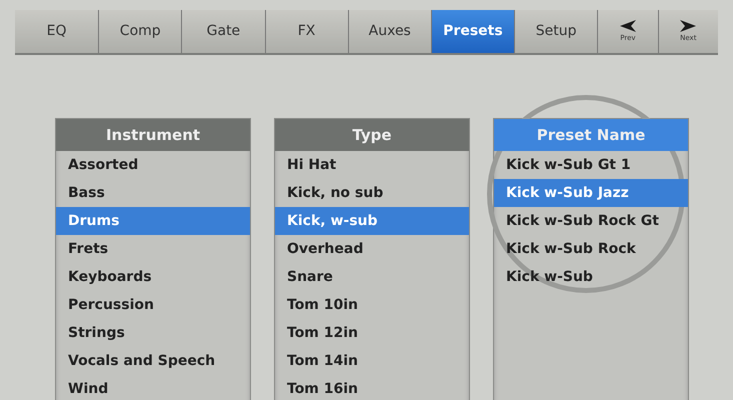 The image size is (733, 400). Describe the element at coordinates (556, 31) in the screenshot. I see `tab: Setup` at that location.